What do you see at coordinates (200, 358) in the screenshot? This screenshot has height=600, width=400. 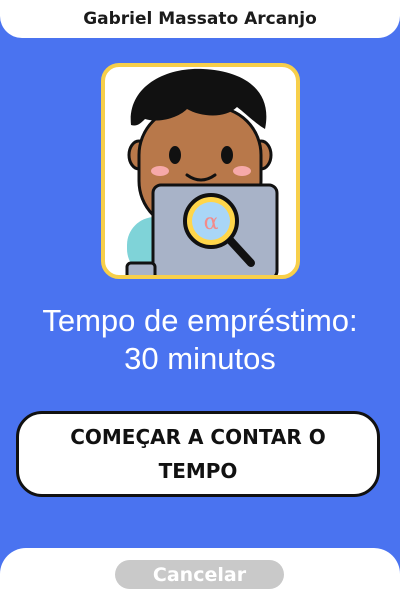 I see `loan-duration-value: 30 minutos` at bounding box center [200, 358].